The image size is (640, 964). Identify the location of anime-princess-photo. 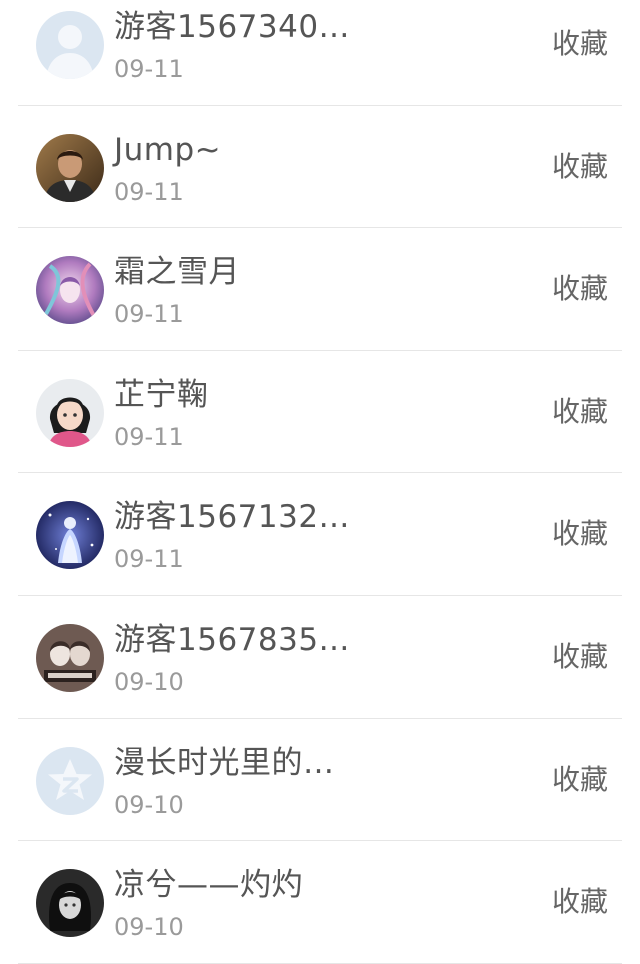
(70, 535).